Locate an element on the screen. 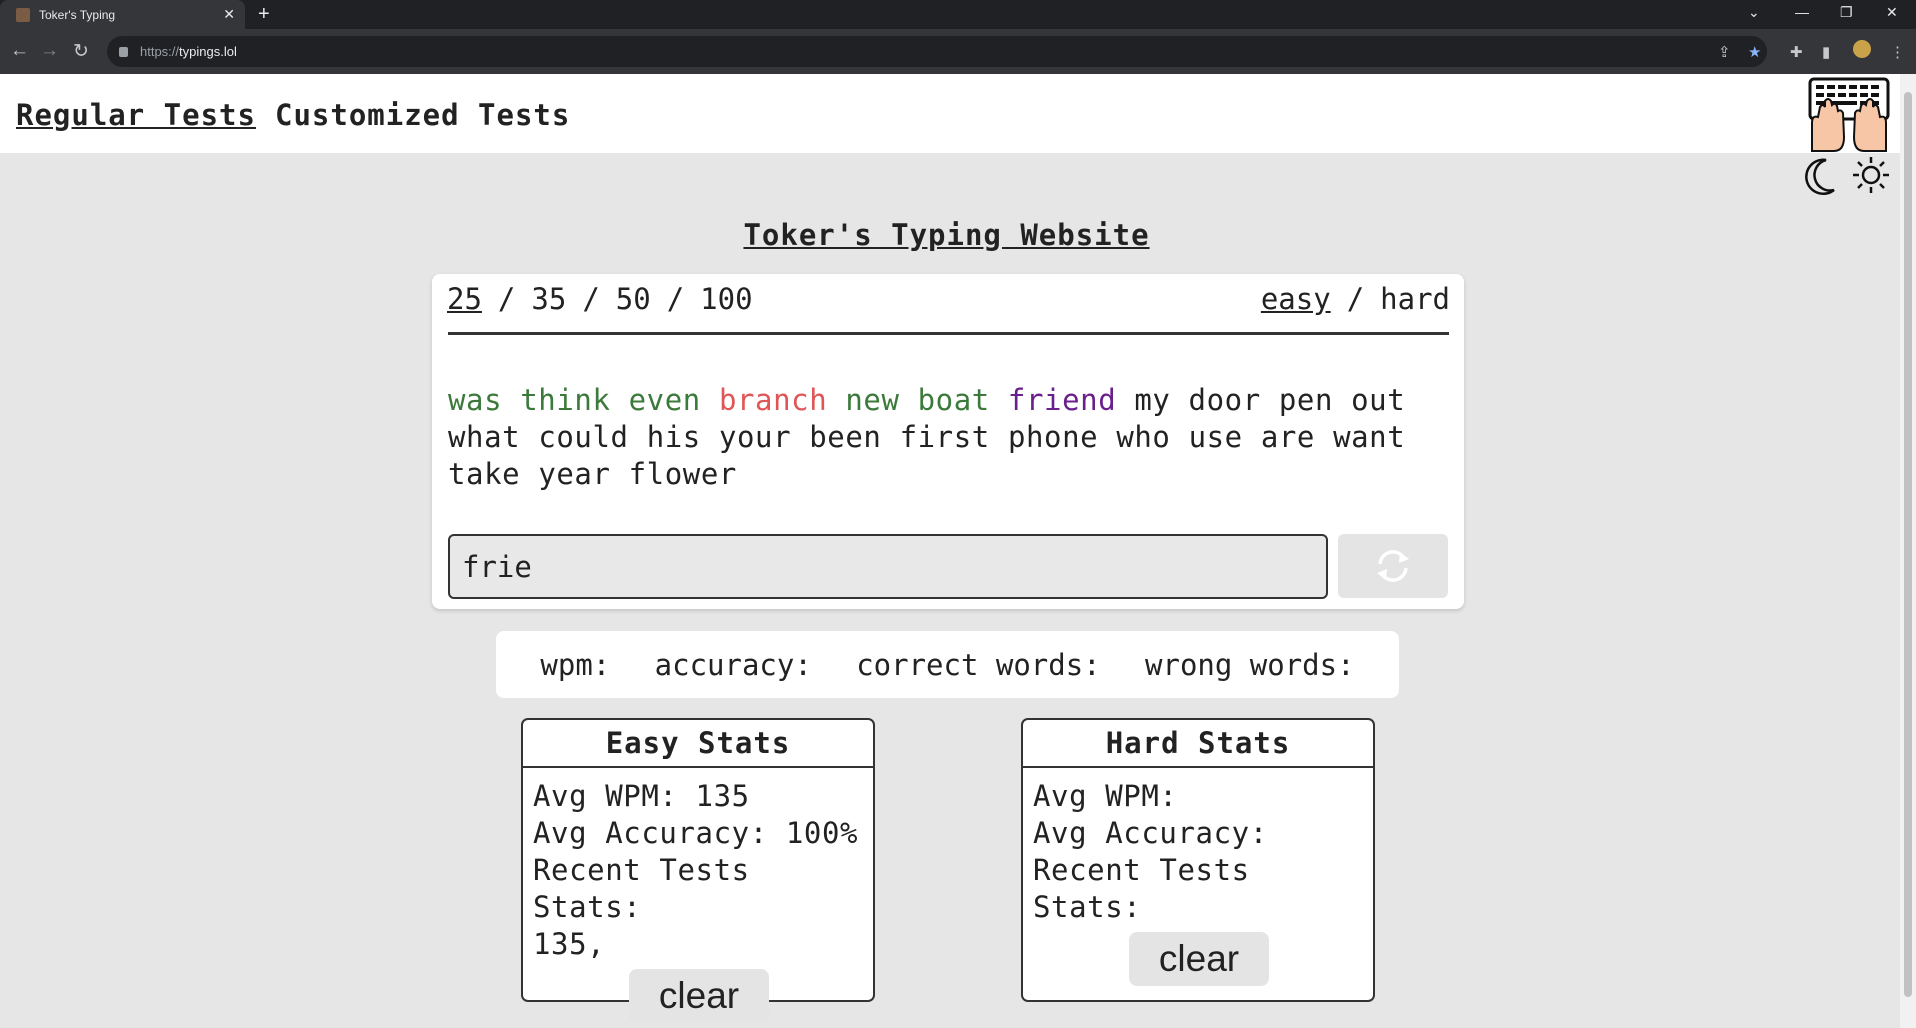  tab-search-icon: ⌄ is located at coordinates (1754, 12).